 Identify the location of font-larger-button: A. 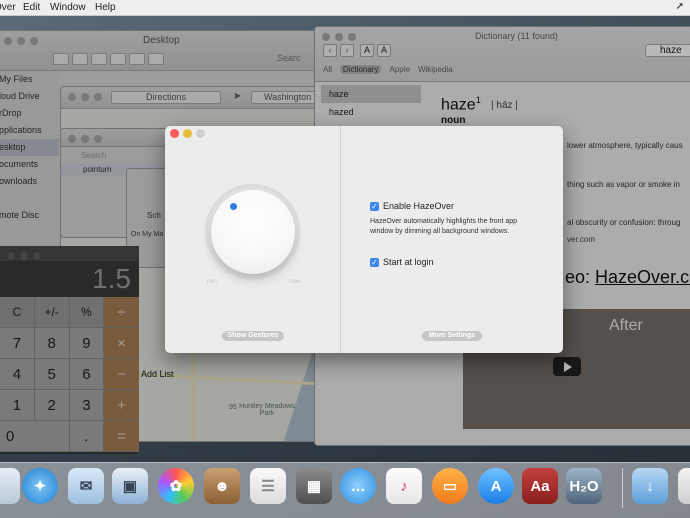
(384, 50).